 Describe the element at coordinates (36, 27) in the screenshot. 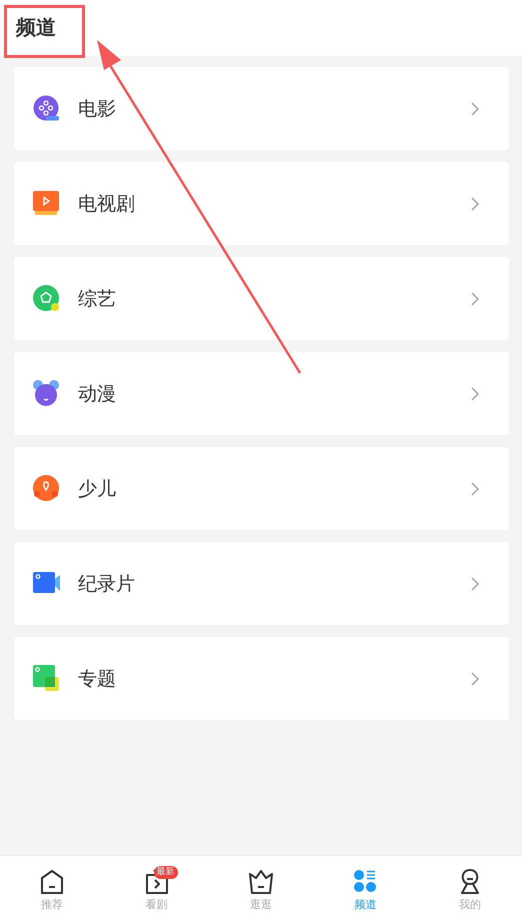

I see `page-title: 频道` at that location.